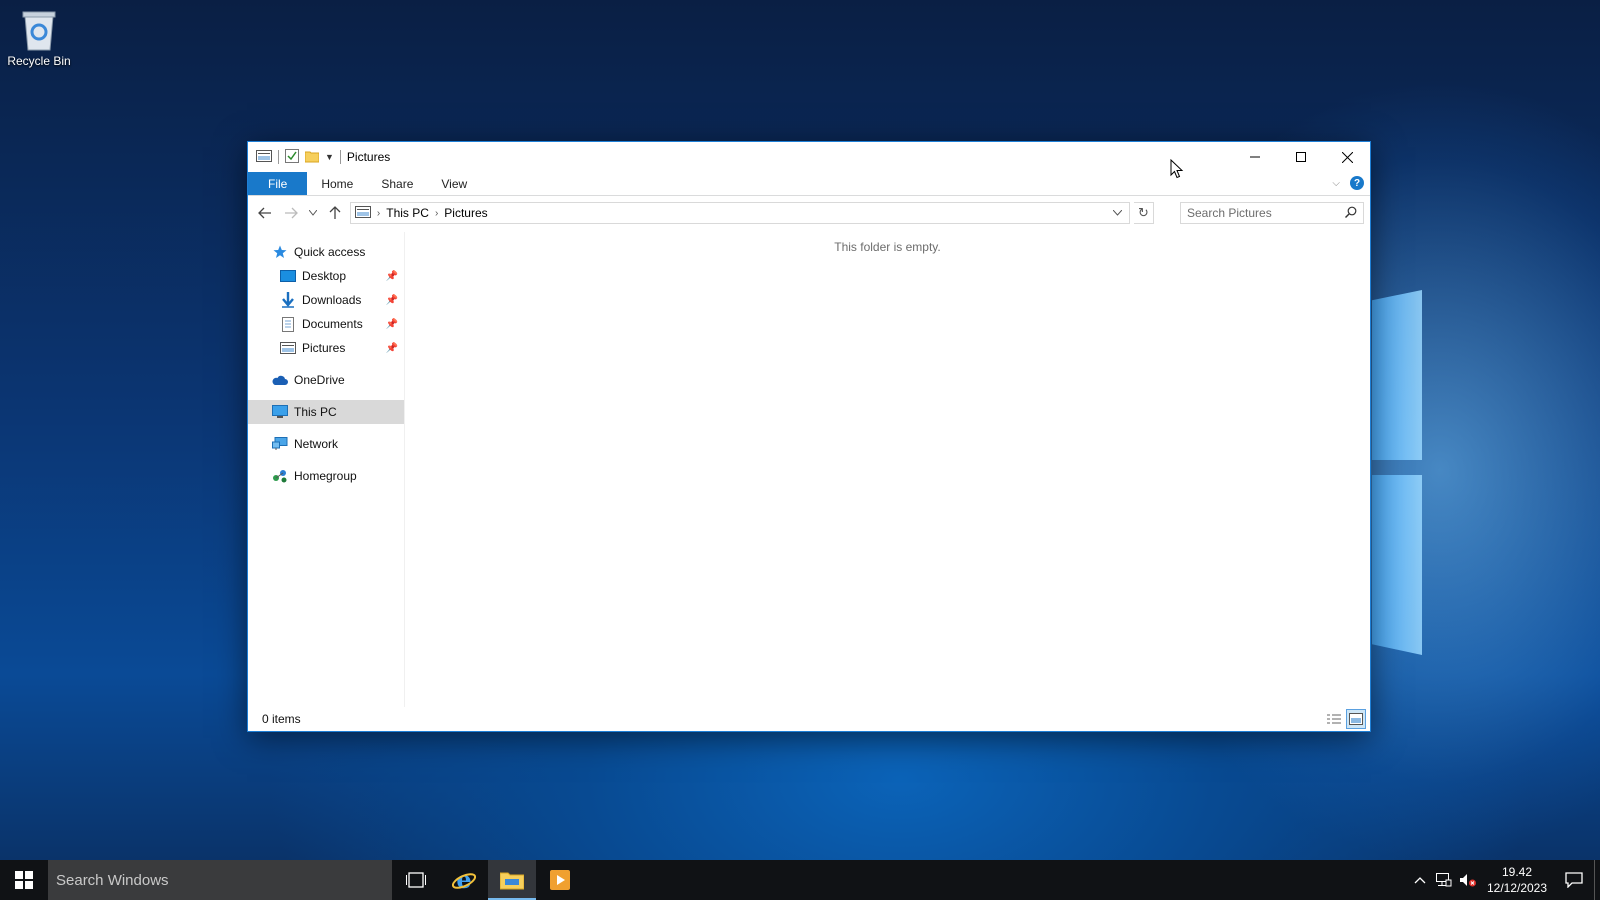 The height and width of the screenshot is (900, 1600). Describe the element at coordinates (1397, 375) in the screenshot. I see `wallpaper-logo-pane` at that location.